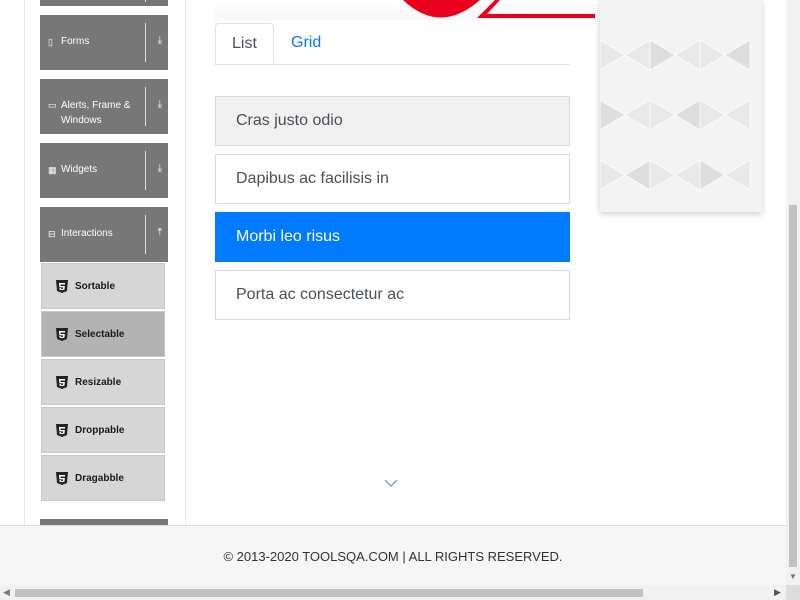 This screenshot has height=600, width=800. What do you see at coordinates (777, 592) in the screenshot?
I see `scroll-right-arrow-icon: ▶` at bounding box center [777, 592].